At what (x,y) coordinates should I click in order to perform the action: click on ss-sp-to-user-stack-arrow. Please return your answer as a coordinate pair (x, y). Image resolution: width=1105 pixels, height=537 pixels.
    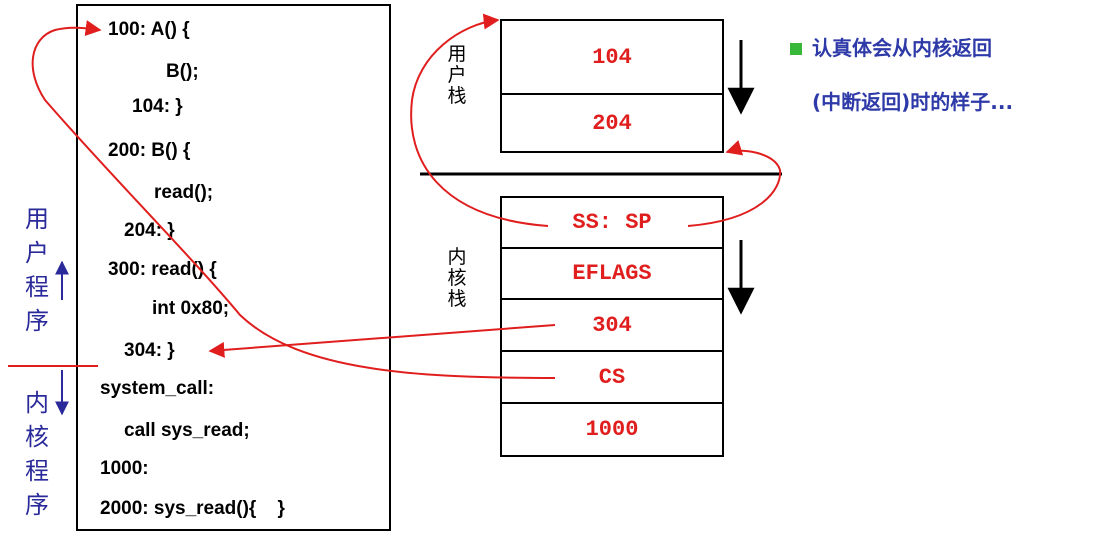
    Looking at the image, I should click on (734, 183).